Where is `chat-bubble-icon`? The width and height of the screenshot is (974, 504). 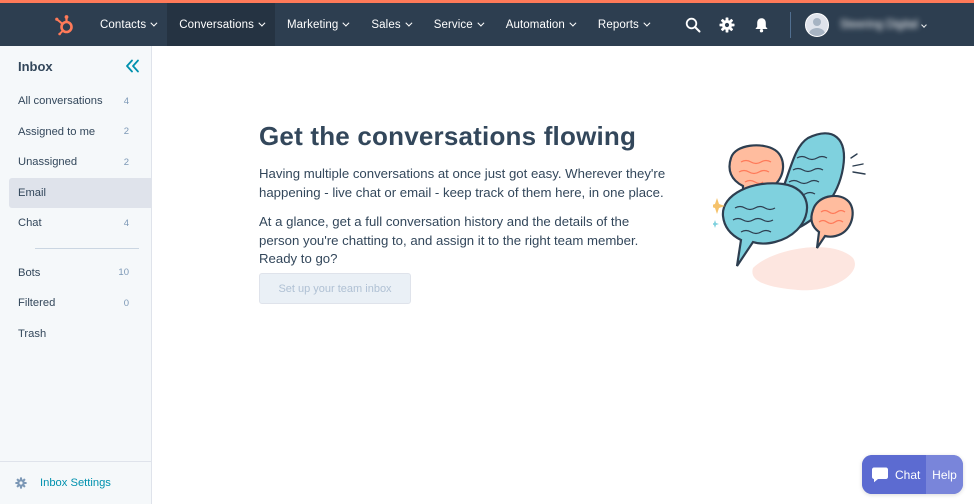 chat-bubble-icon is located at coordinates (880, 475).